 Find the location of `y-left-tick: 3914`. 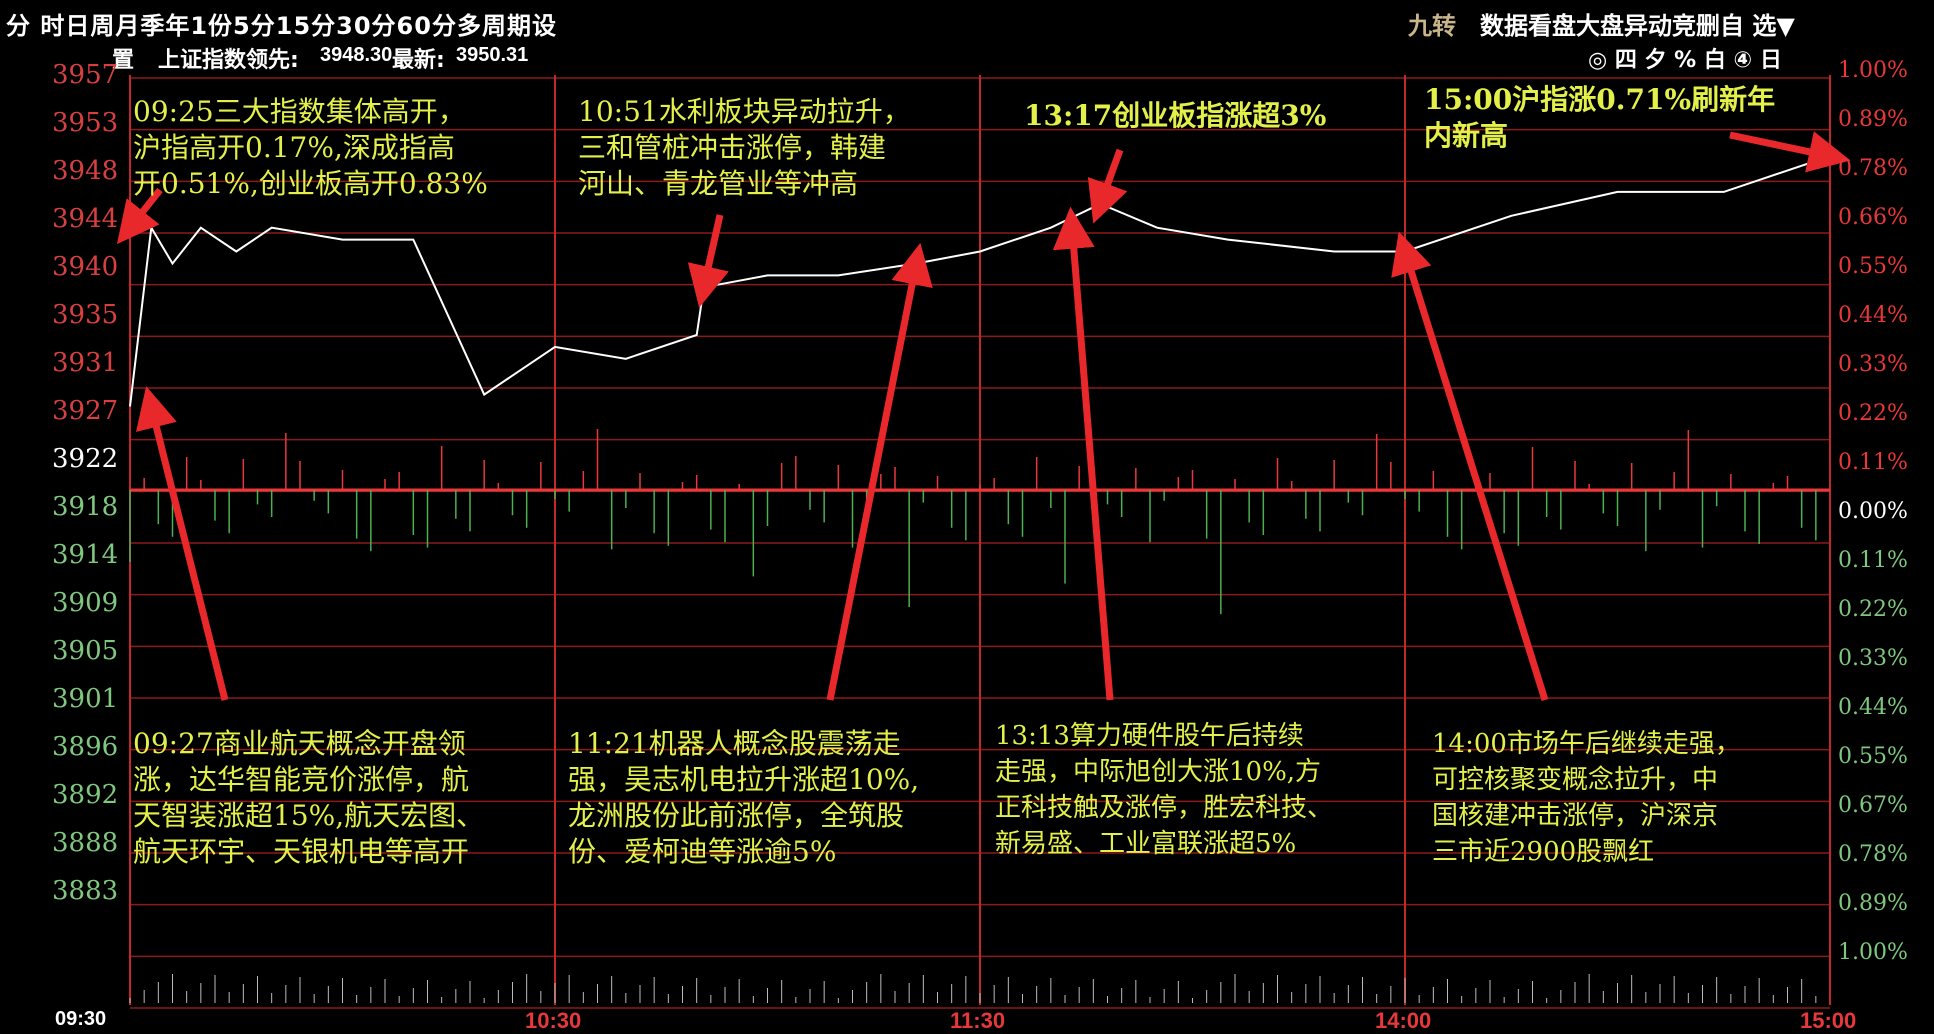

y-left-tick: 3914 is located at coordinates (85, 555).